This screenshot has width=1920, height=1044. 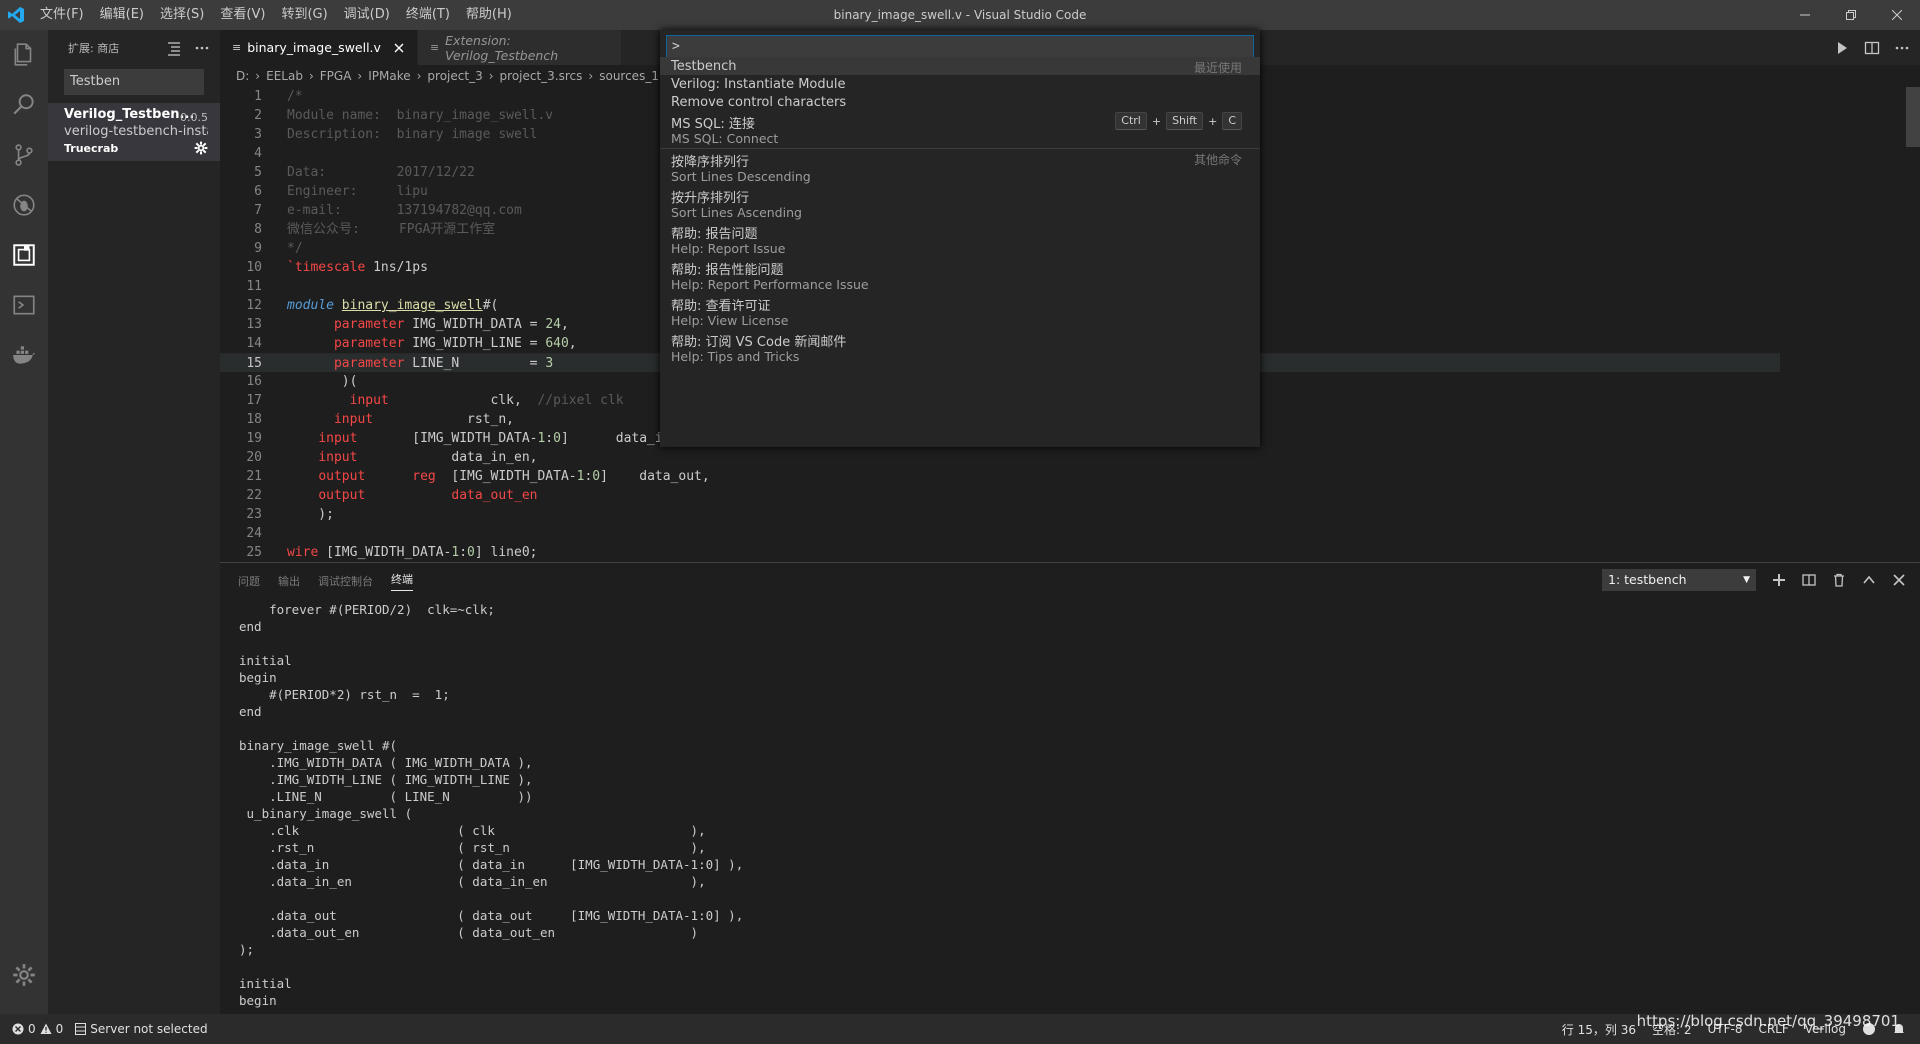 What do you see at coordinates (519, 47) in the screenshot?
I see `tab-extension-verilog-testbench: ≡ Extension: Verilog_Testbench` at bounding box center [519, 47].